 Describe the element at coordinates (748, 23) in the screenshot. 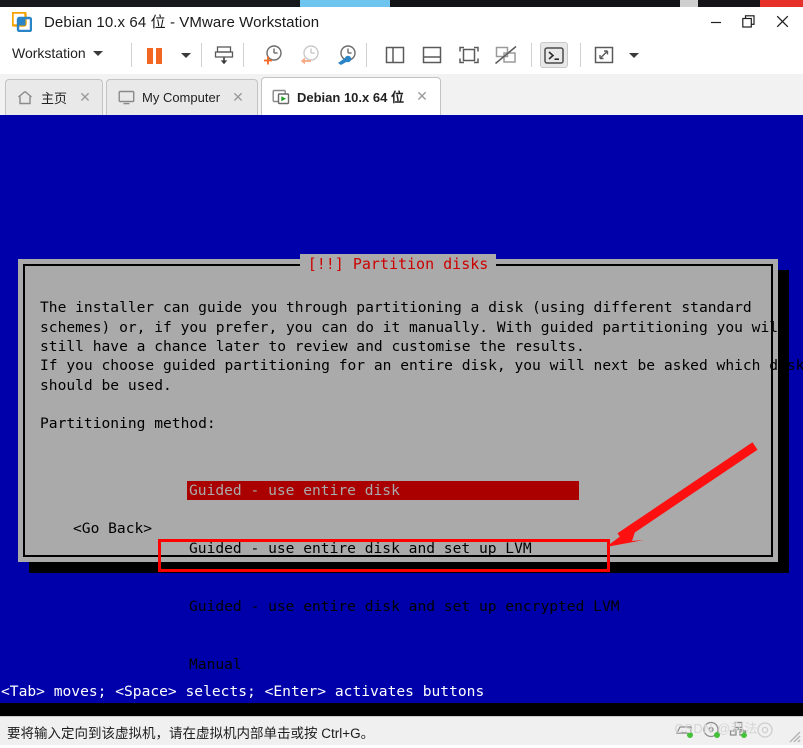

I see `maximize-restore-button` at that location.